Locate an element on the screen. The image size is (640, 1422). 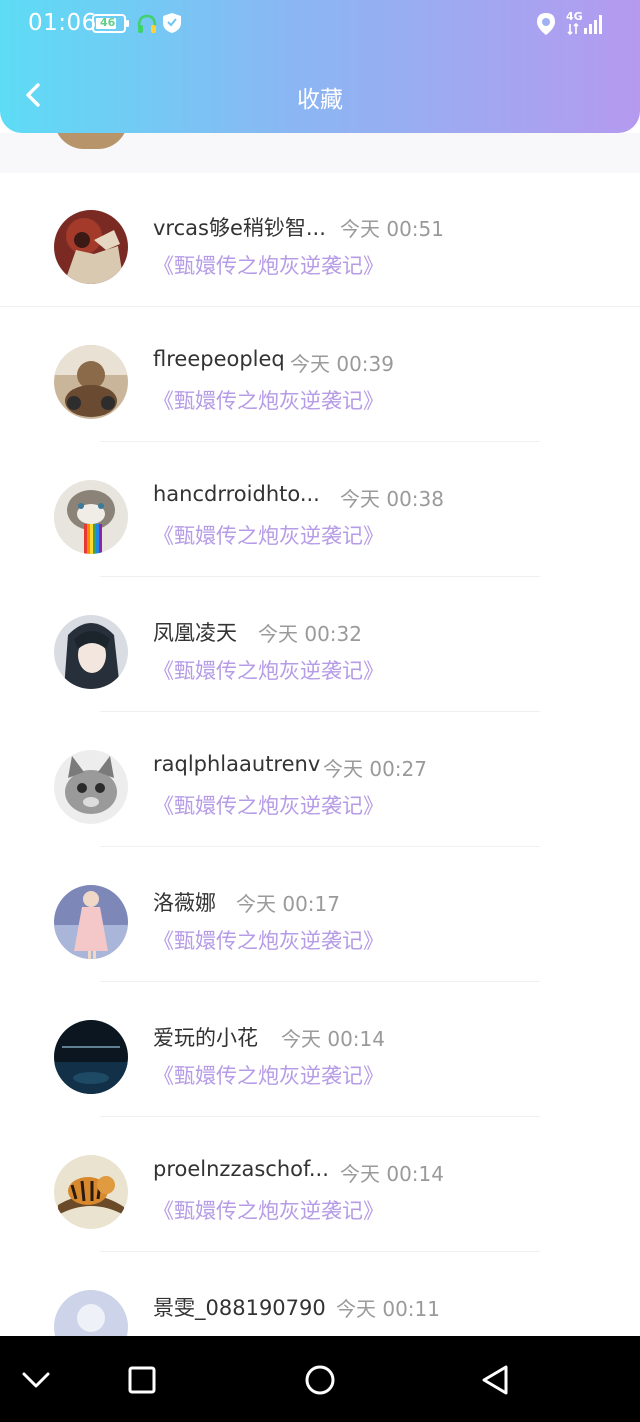
user-name: 景雯_088190790 is located at coordinates (239, 1308).